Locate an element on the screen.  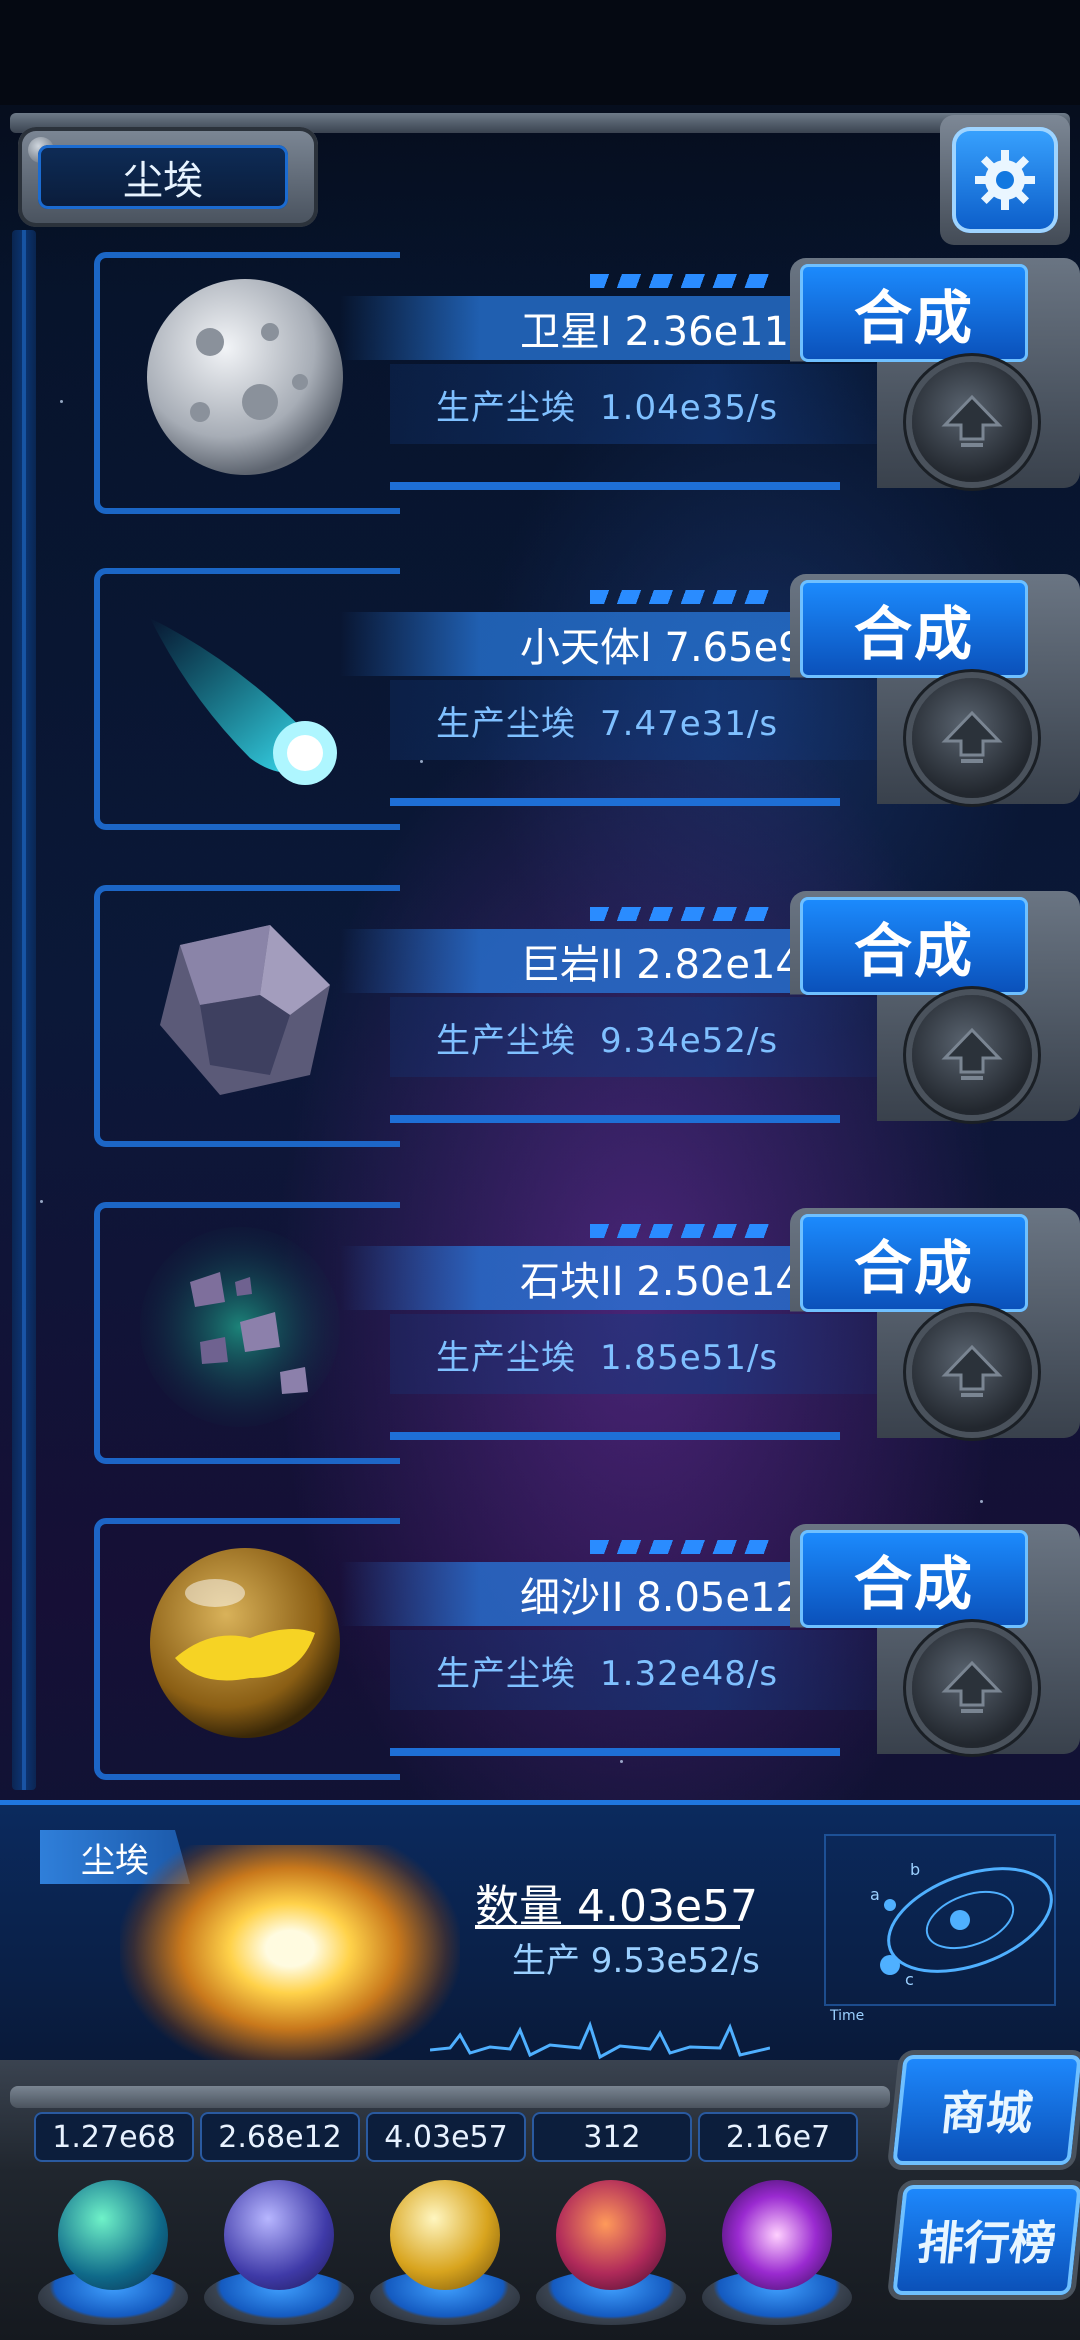
slot-brain is located at coordinates (611, 2255).